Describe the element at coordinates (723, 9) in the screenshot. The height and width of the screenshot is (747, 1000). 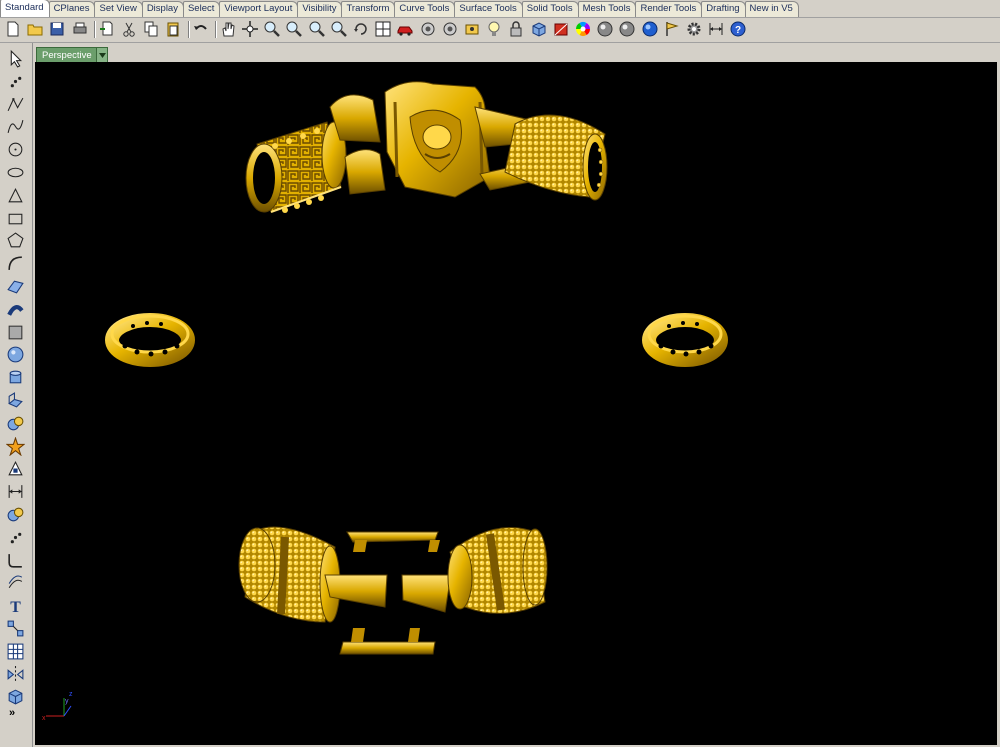
I see `tab-drafting: Drafting` at that location.